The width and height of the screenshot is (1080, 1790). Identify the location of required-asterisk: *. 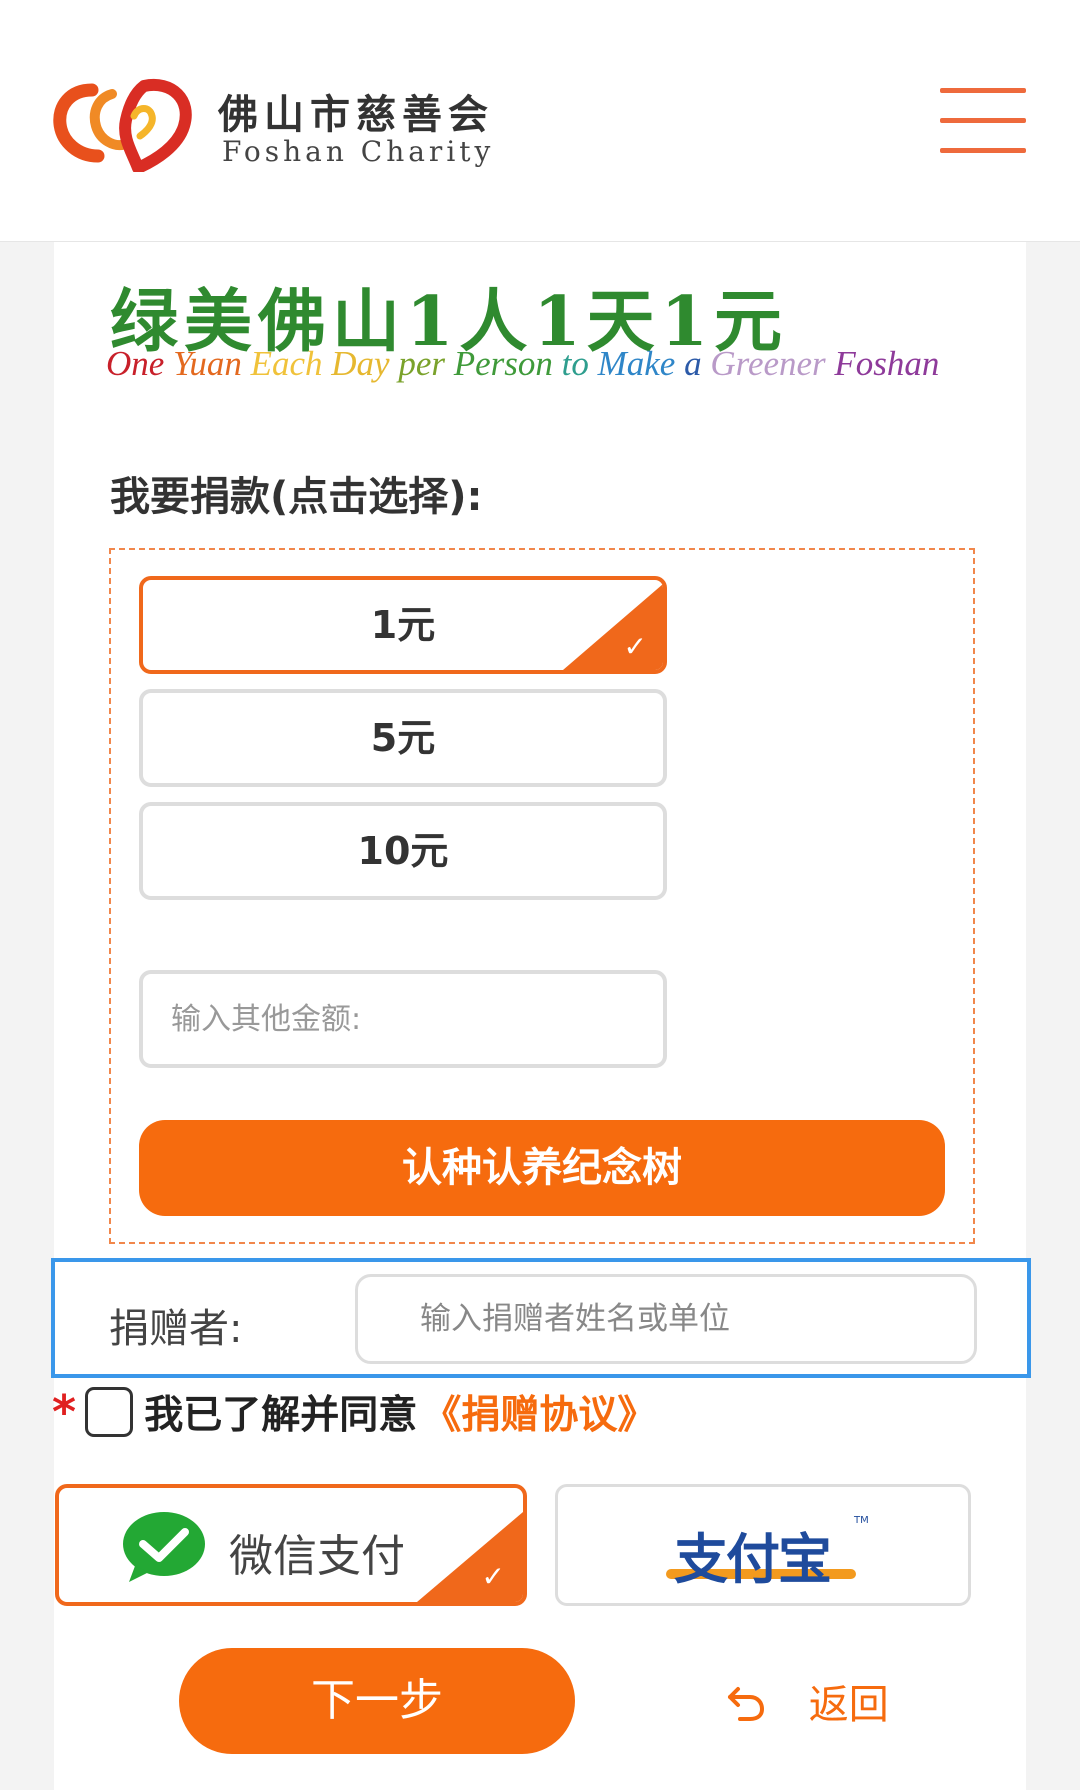
(64, 1412).